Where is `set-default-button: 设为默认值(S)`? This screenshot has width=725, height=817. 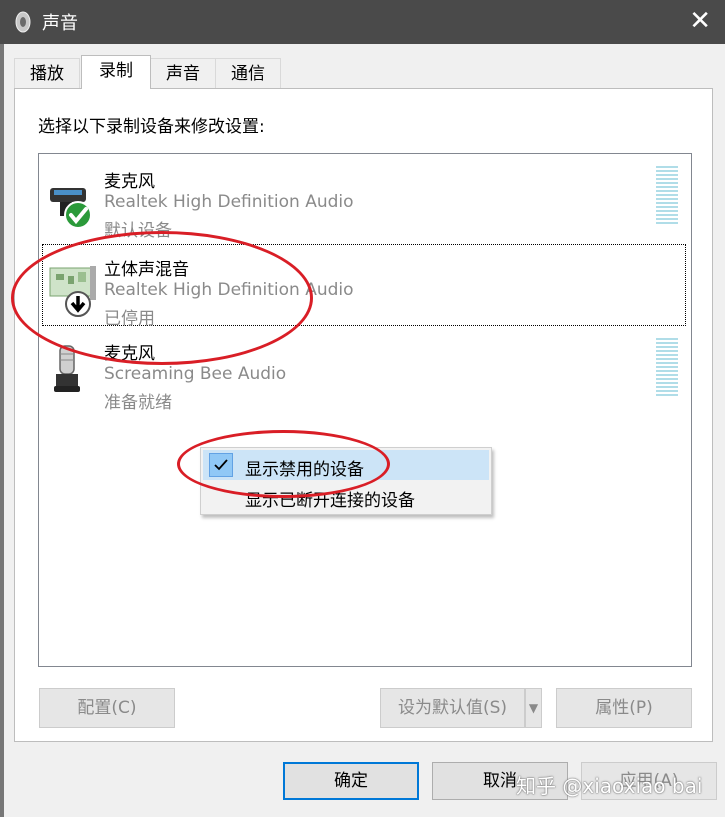 set-default-button: 设为默认值(S) is located at coordinates (452, 708).